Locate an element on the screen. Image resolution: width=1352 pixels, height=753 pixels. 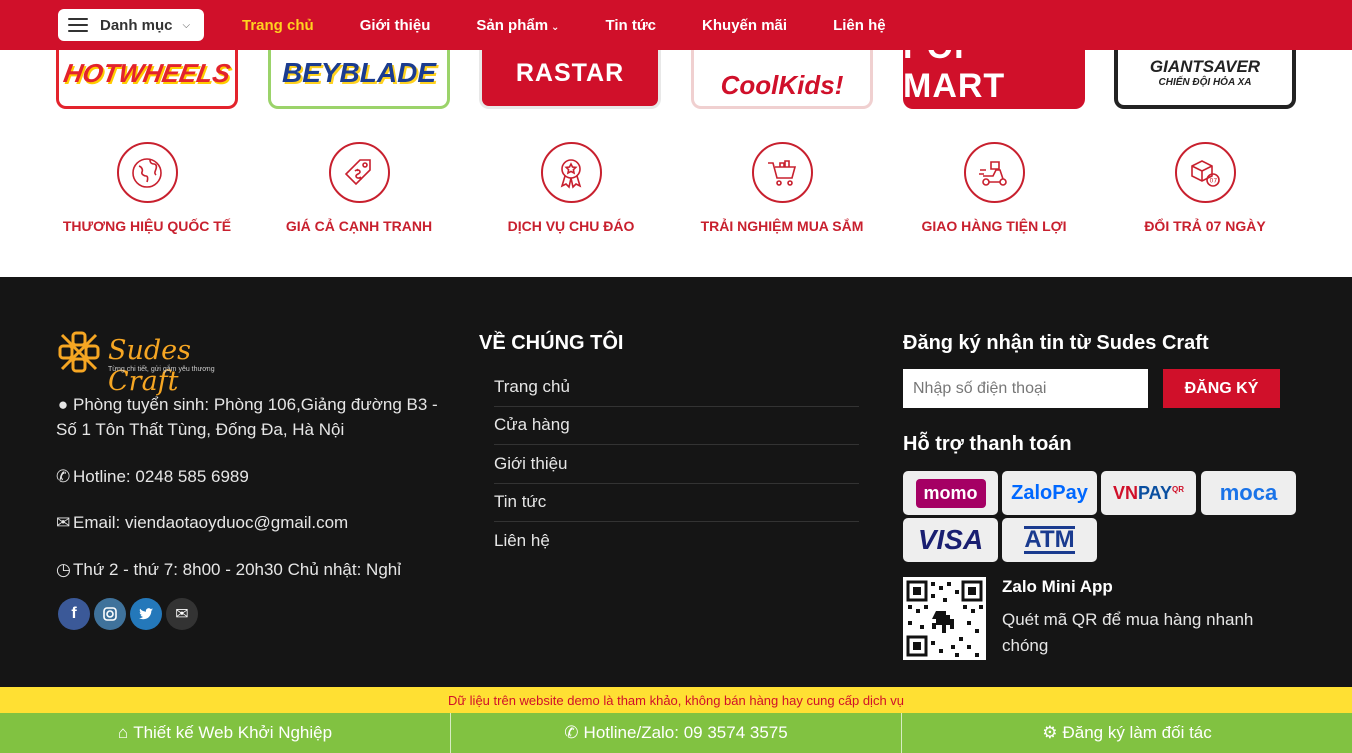
svg-text: 07 is located at coordinates (1214, 180).